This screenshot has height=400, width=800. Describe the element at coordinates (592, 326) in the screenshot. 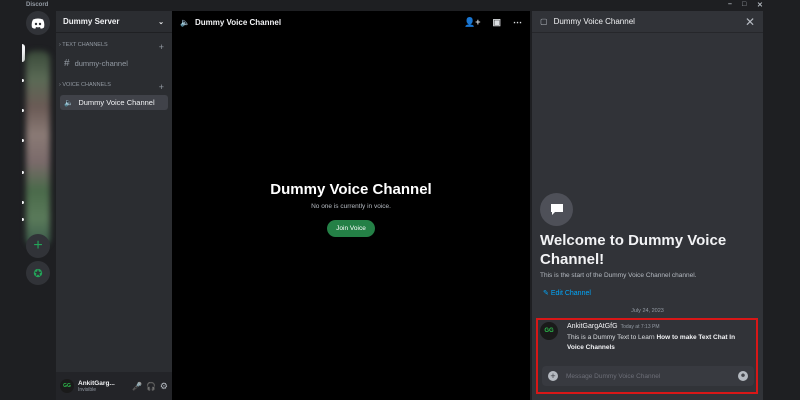

I see `message-author: AnkitGargAtGfG` at that location.